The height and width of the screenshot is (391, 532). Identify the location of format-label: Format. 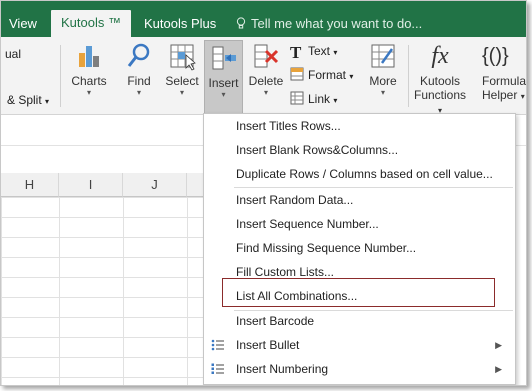
(327, 75).